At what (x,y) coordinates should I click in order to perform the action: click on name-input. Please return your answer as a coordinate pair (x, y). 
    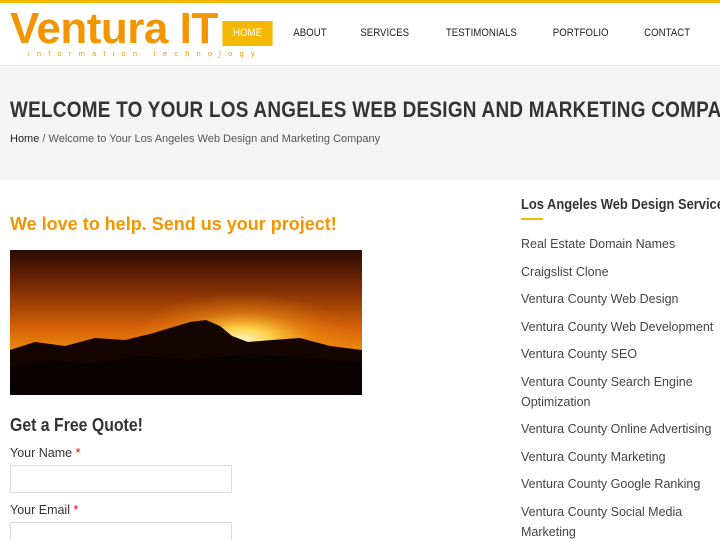
    Looking at the image, I should click on (121, 479).